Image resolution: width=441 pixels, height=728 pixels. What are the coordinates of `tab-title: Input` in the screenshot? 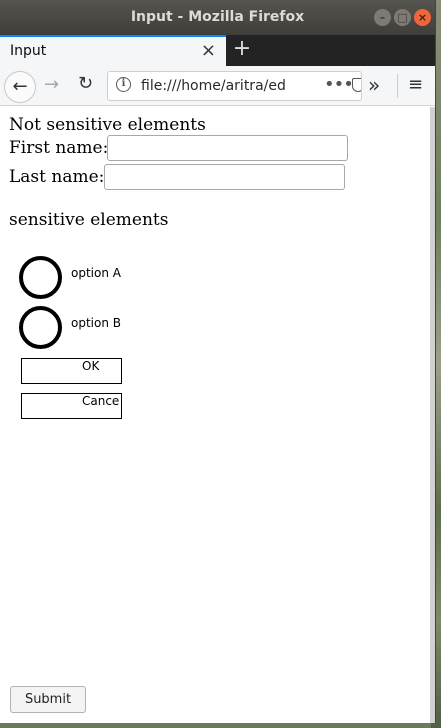 It's located at (28, 51).